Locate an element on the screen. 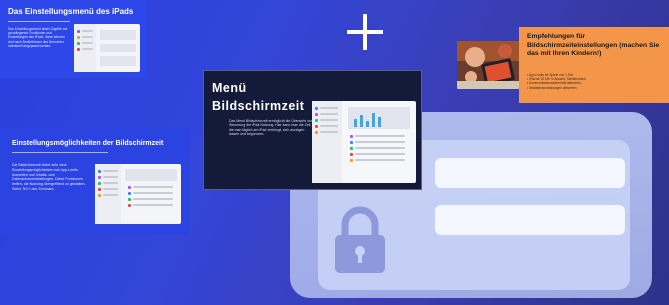 The width and height of the screenshot is (669, 305). list-item: • Inhaltsbeschränkungen aktivieren is located at coordinates (552, 87).